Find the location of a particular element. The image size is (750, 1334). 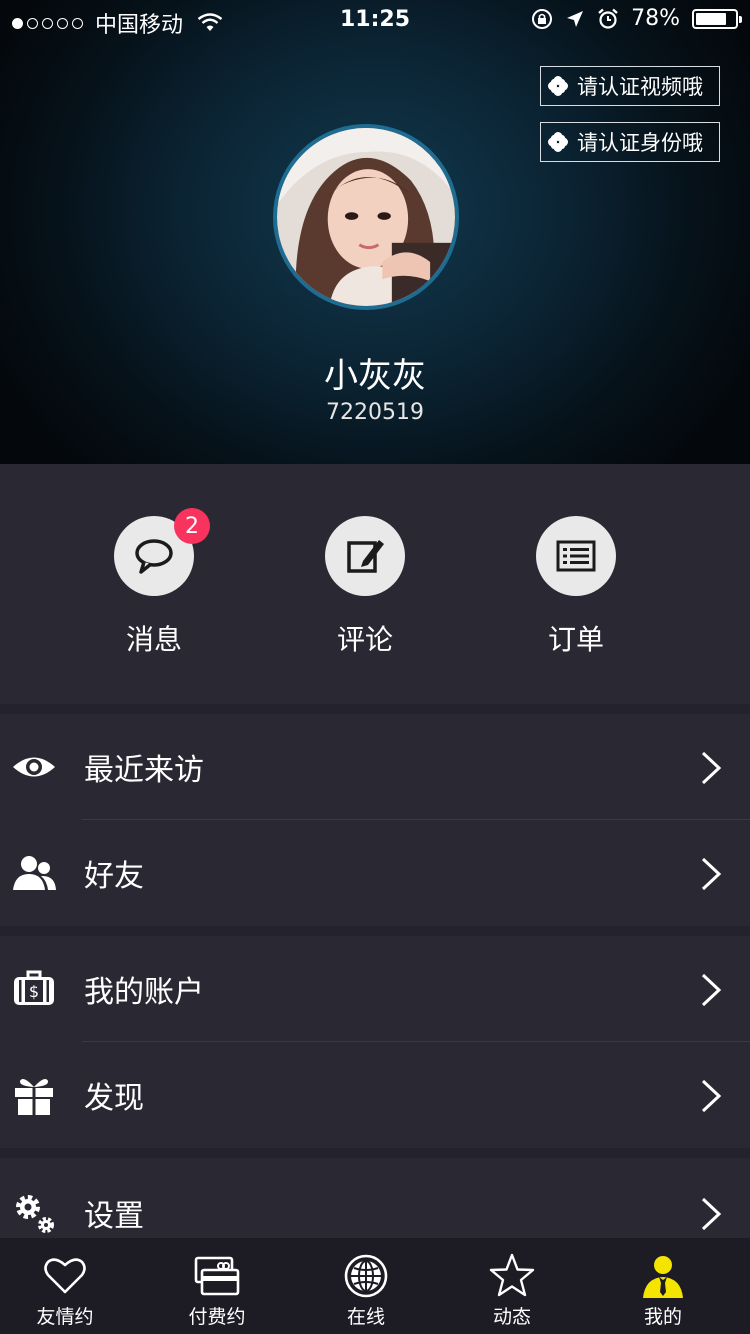

menu-item-label: 最近来访 is located at coordinates (144, 770).